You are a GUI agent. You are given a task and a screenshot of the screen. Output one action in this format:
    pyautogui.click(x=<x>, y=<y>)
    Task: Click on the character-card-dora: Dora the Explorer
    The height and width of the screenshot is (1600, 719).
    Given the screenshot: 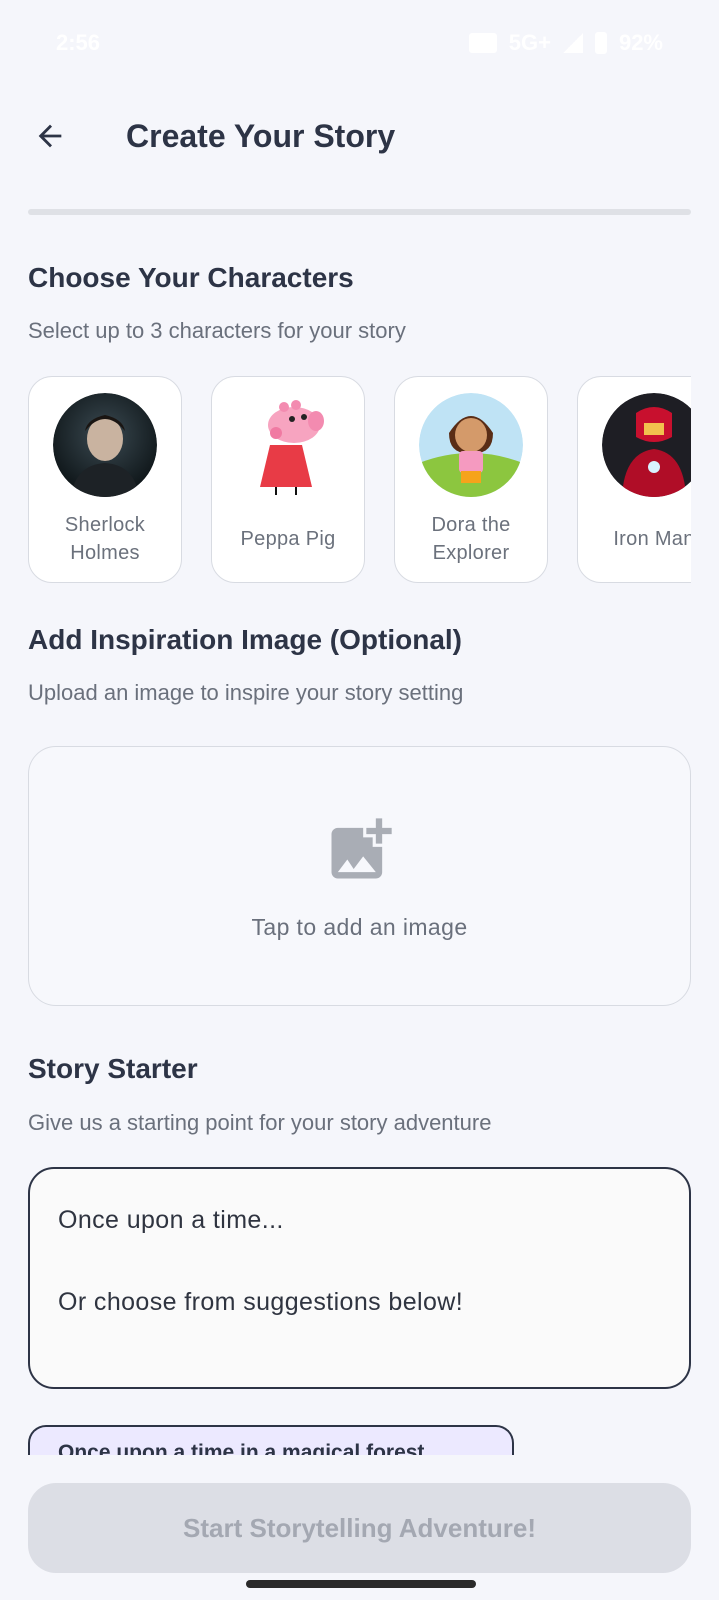 What is the action you would take?
    pyautogui.click(x=471, y=479)
    